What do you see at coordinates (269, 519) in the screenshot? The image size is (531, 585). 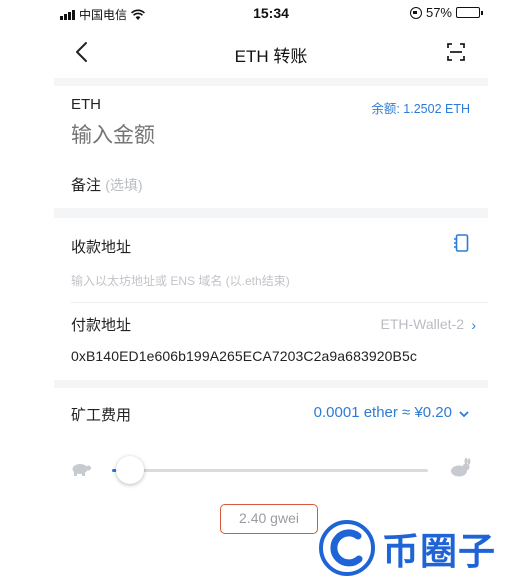 I see `gas-price-value: 2.40 gwei` at bounding box center [269, 519].